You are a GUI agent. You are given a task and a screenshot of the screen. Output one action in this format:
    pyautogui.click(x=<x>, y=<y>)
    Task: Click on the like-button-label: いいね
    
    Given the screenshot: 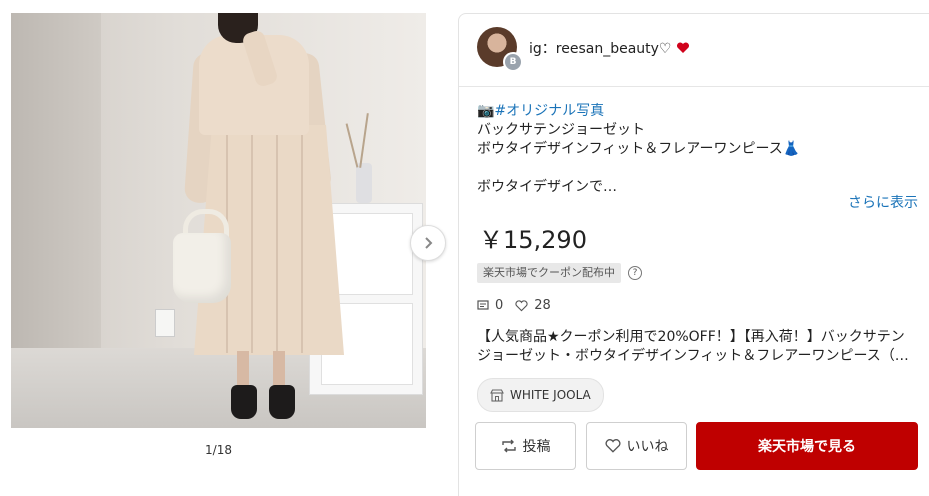 What is the action you would take?
    pyautogui.click(x=647, y=447)
    